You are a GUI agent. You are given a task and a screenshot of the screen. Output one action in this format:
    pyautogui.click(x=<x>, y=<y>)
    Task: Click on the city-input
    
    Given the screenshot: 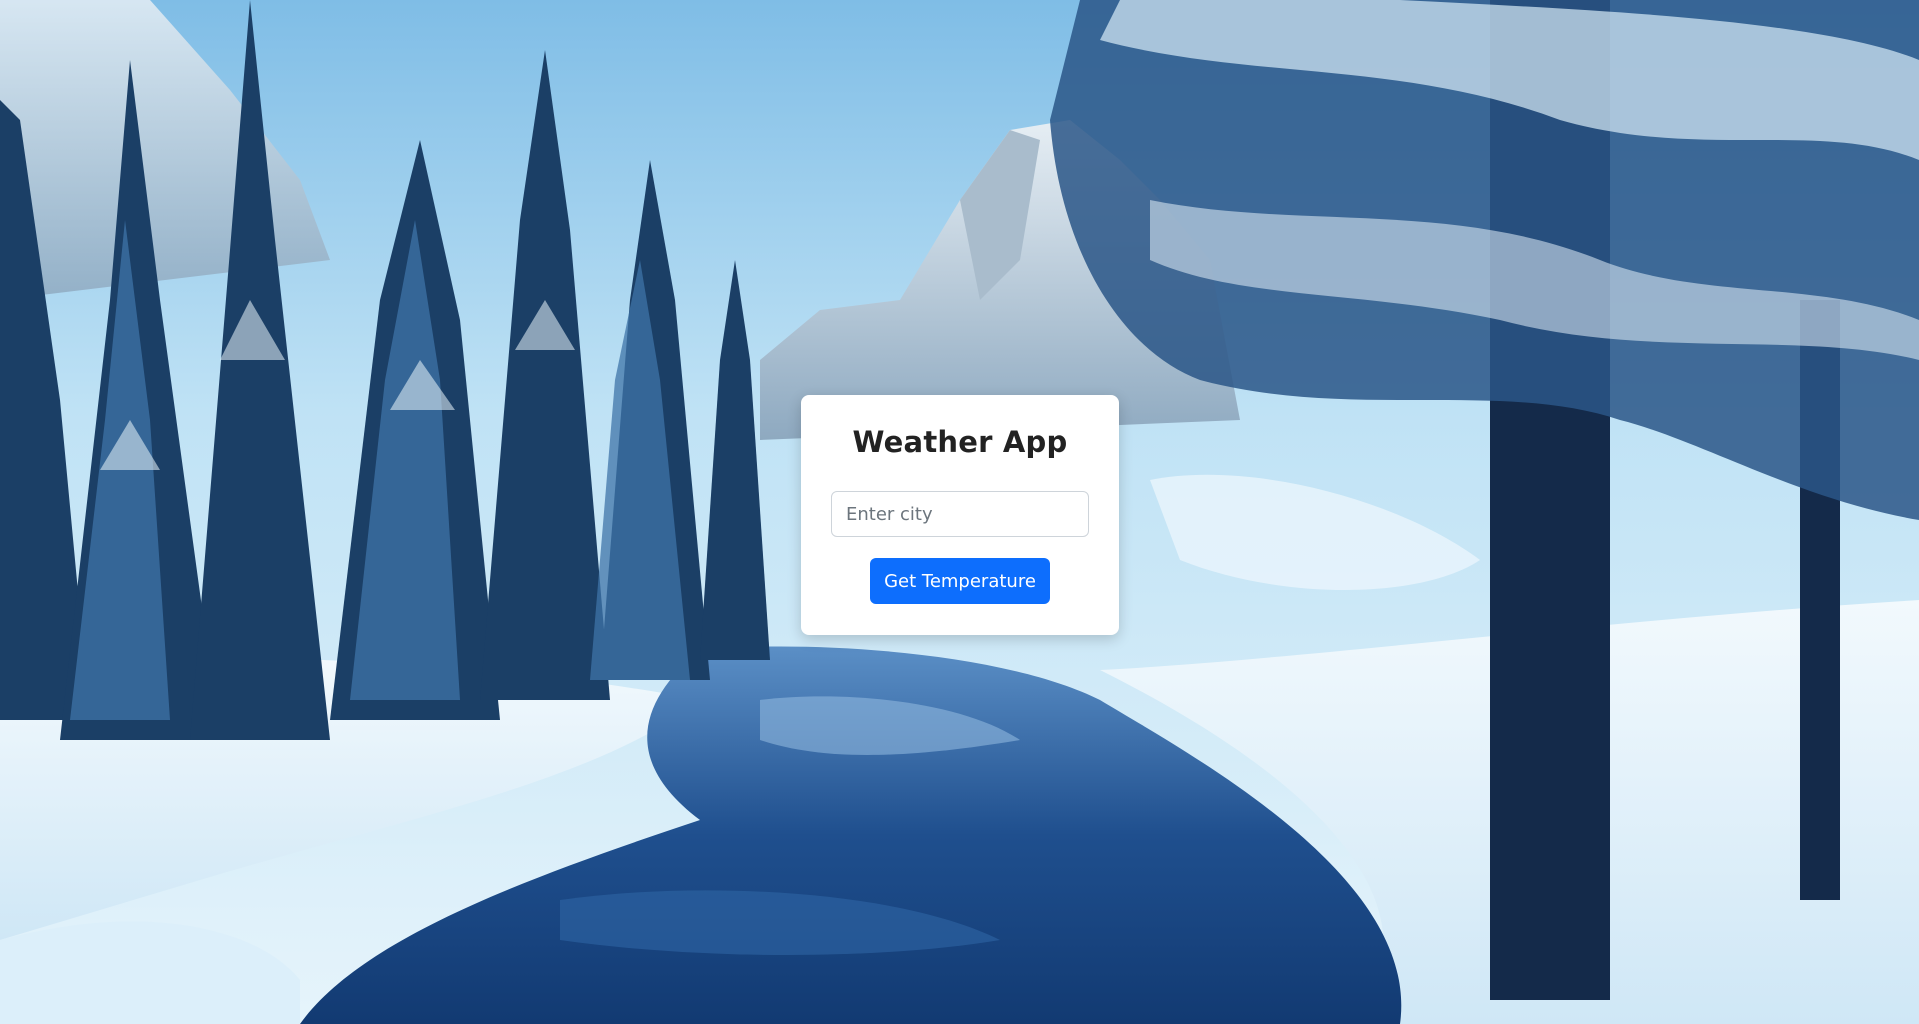 What is the action you would take?
    pyautogui.click(x=960, y=514)
    